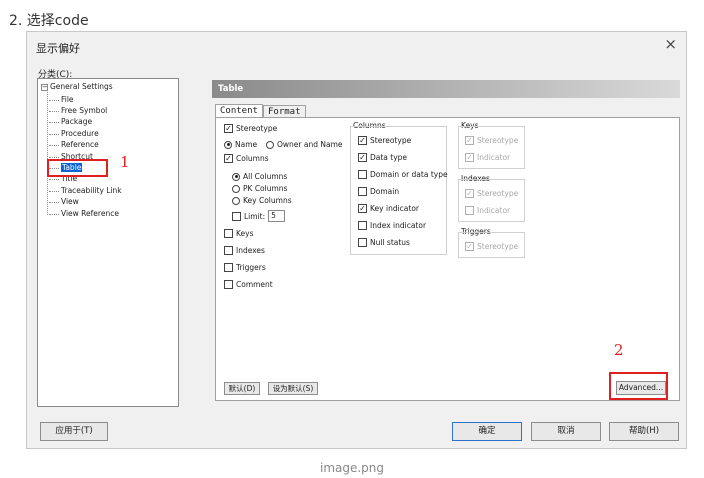  What do you see at coordinates (77, 86) in the screenshot?
I see `tree-root-general-settings: − General Settings` at bounding box center [77, 86].